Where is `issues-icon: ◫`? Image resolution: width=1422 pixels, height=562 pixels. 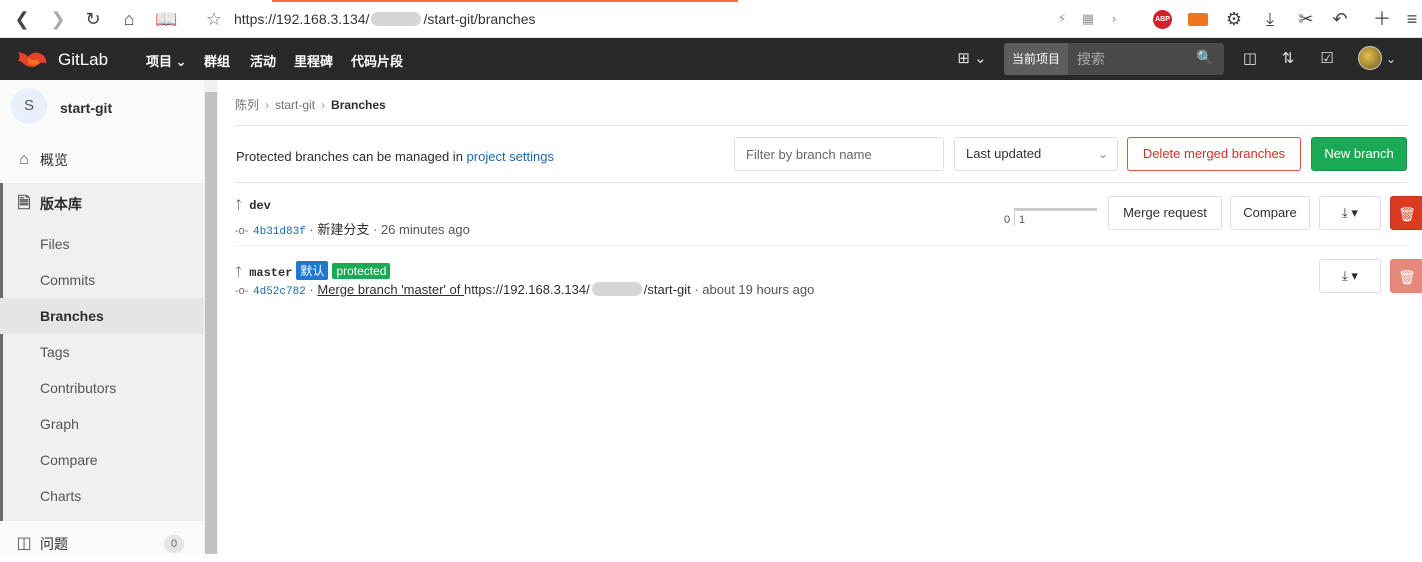 issues-icon: ◫ is located at coordinates (24, 543).